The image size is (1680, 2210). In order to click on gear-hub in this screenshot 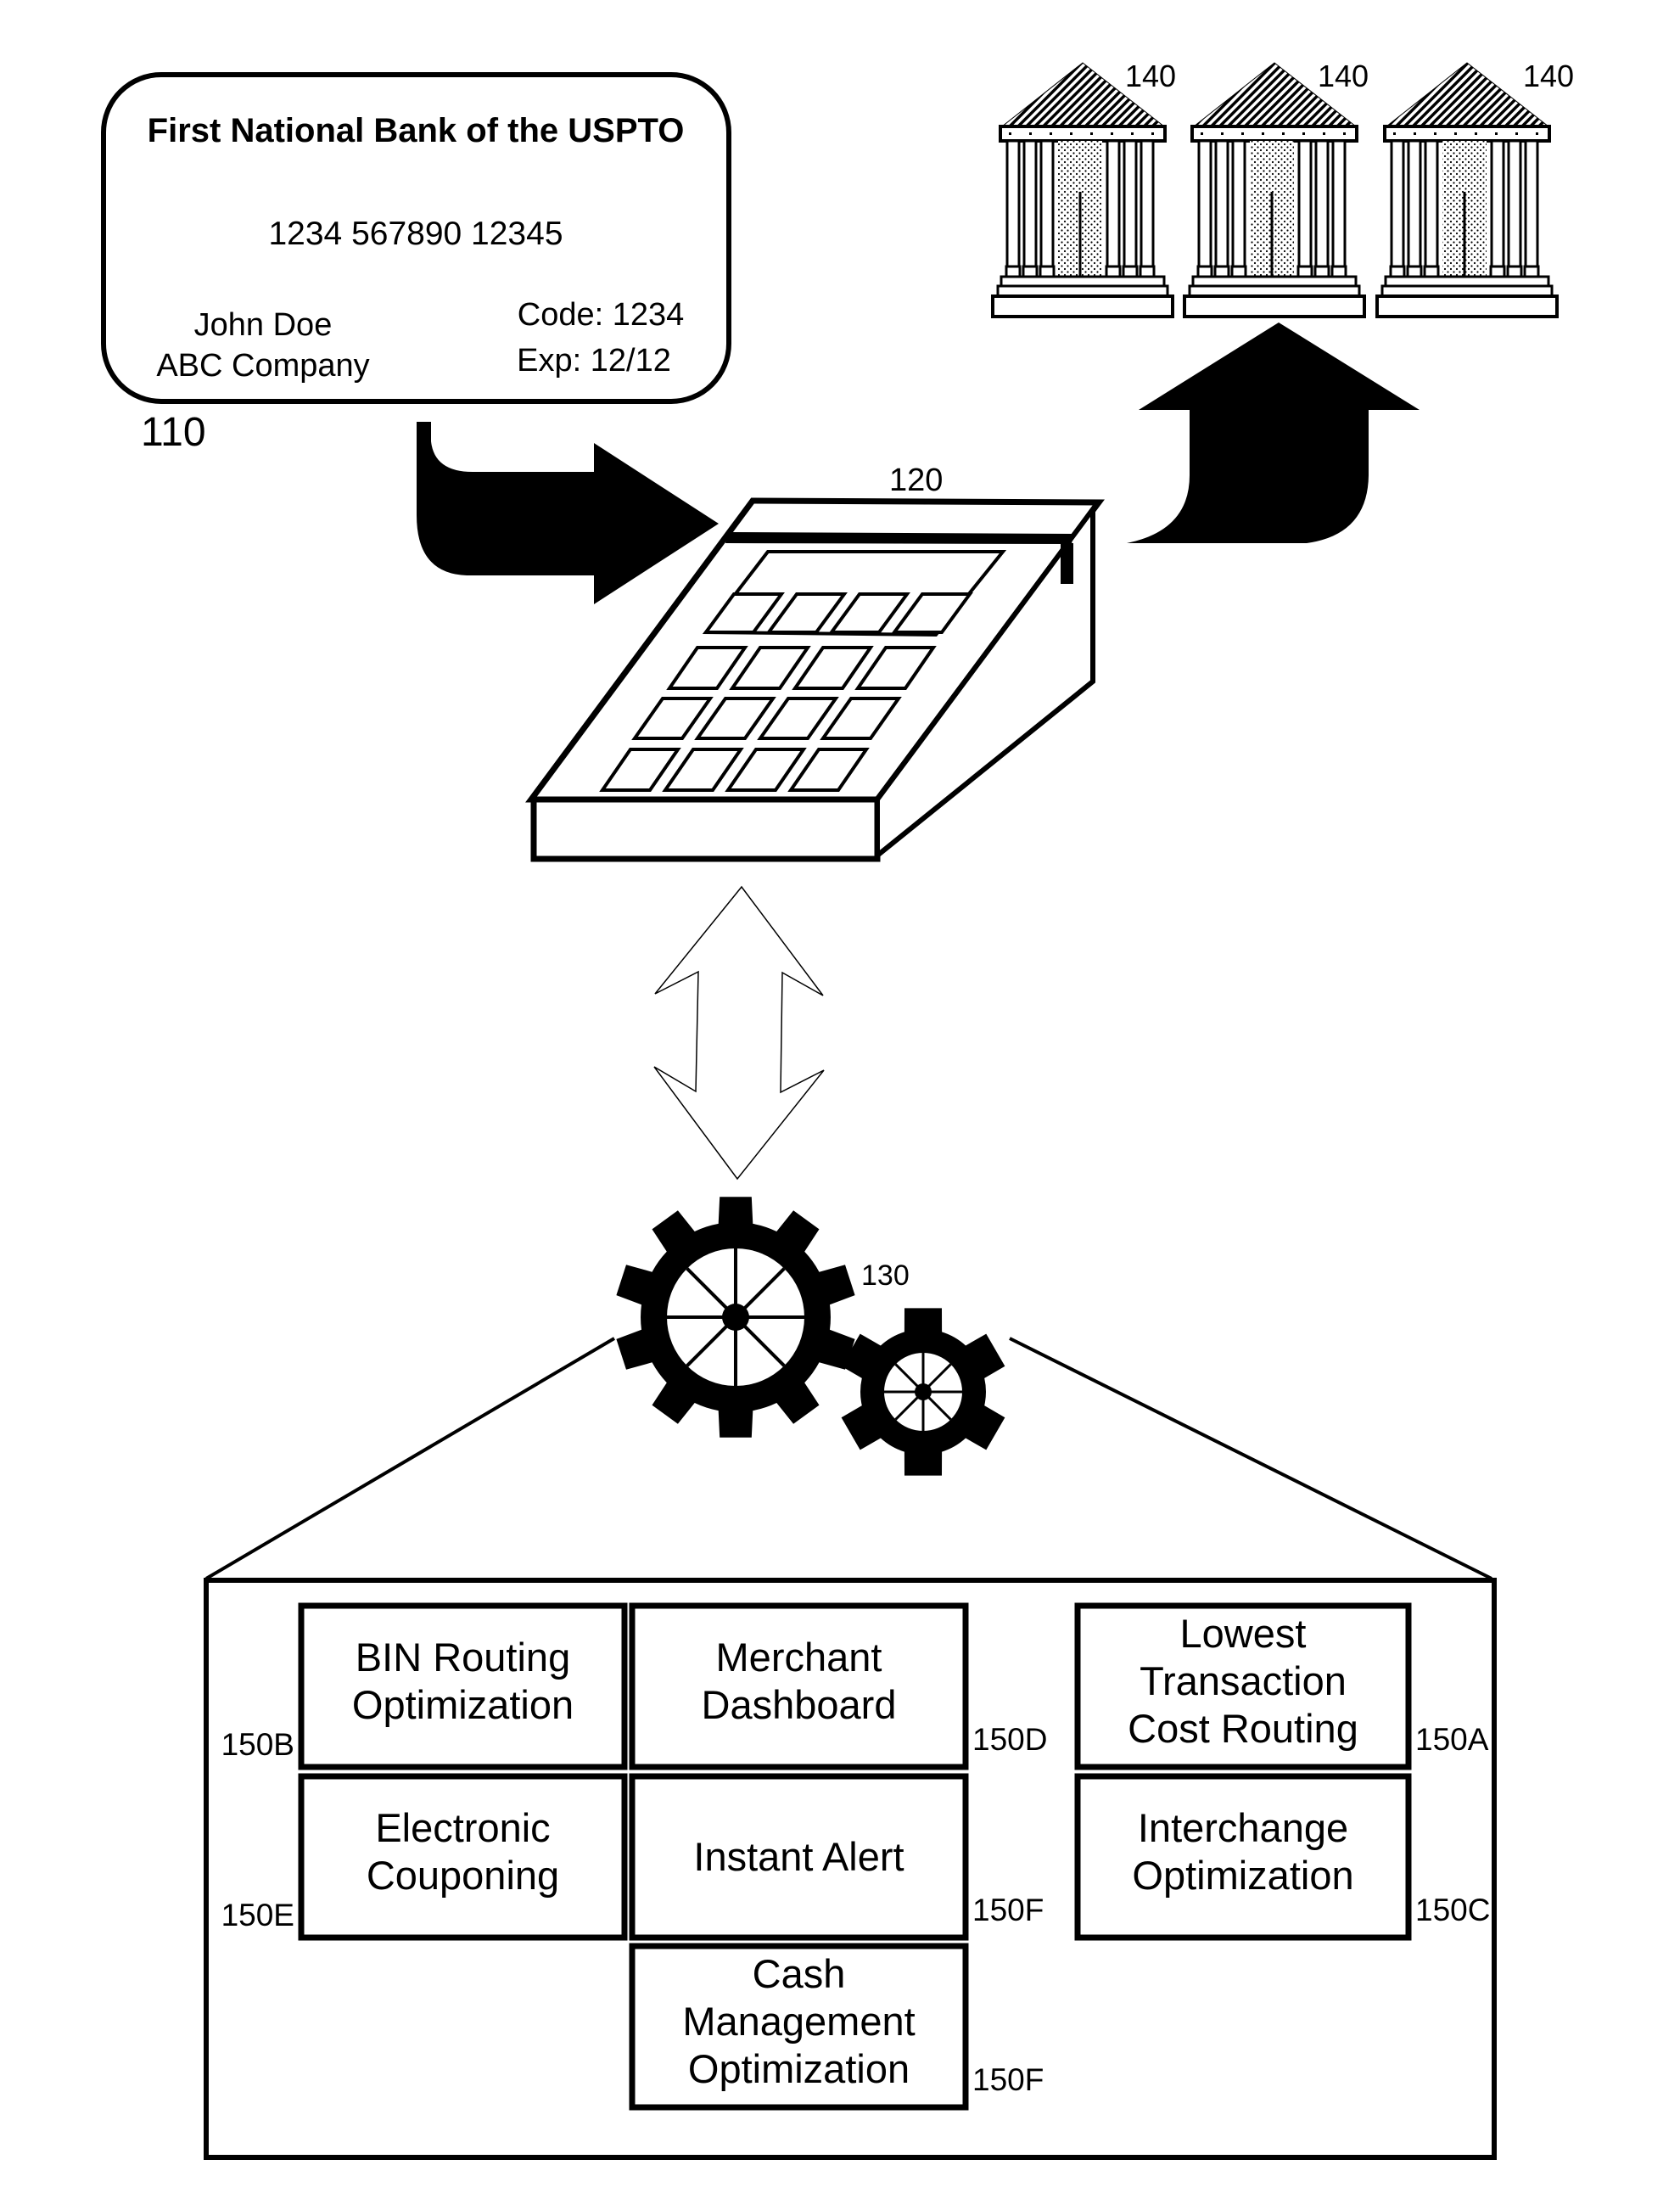, I will do `click(923, 1391)`.